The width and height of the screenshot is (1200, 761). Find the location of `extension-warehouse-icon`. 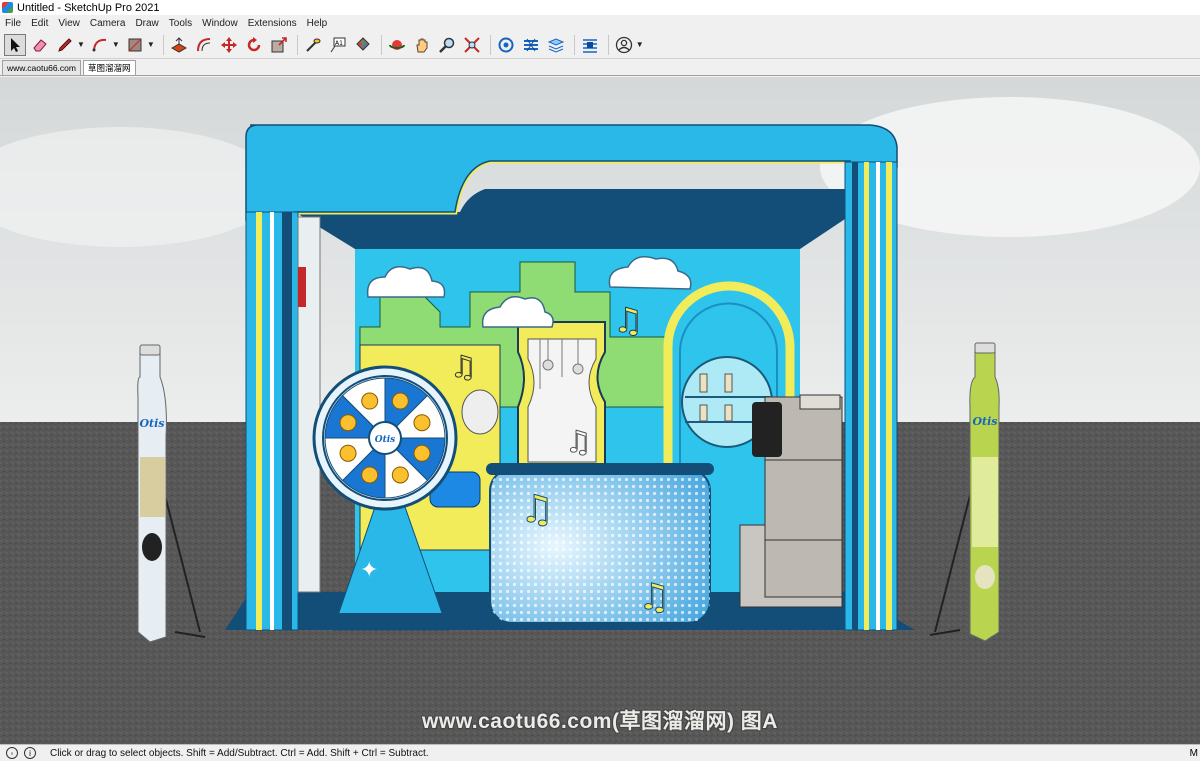

extension-warehouse-icon is located at coordinates (530, 44).